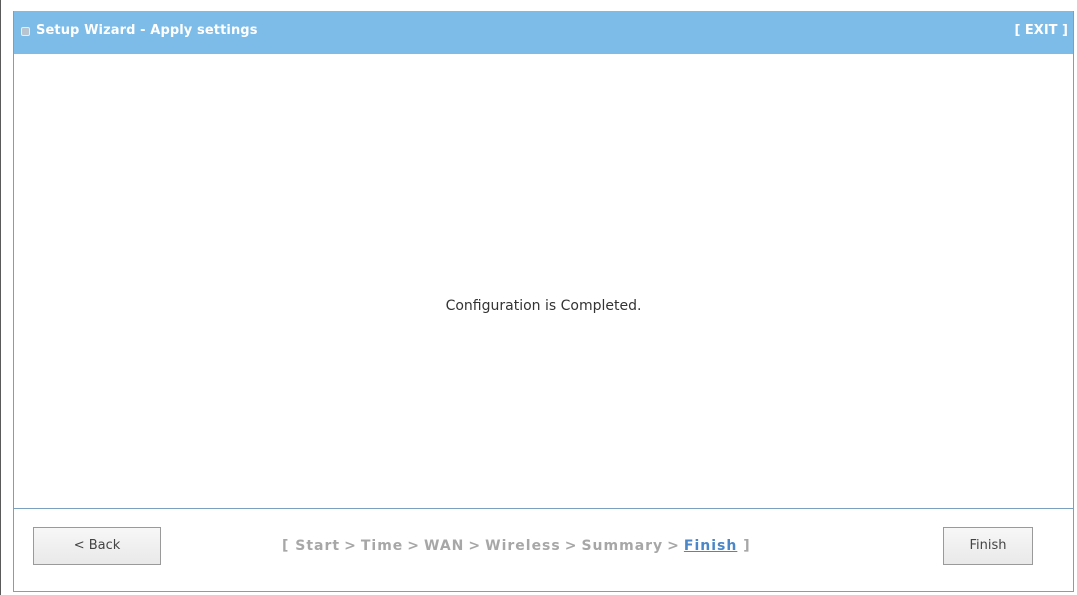 Image resolution: width=1077 pixels, height=595 pixels. Describe the element at coordinates (382, 546) in the screenshot. I see `step-time: Time` at that location.